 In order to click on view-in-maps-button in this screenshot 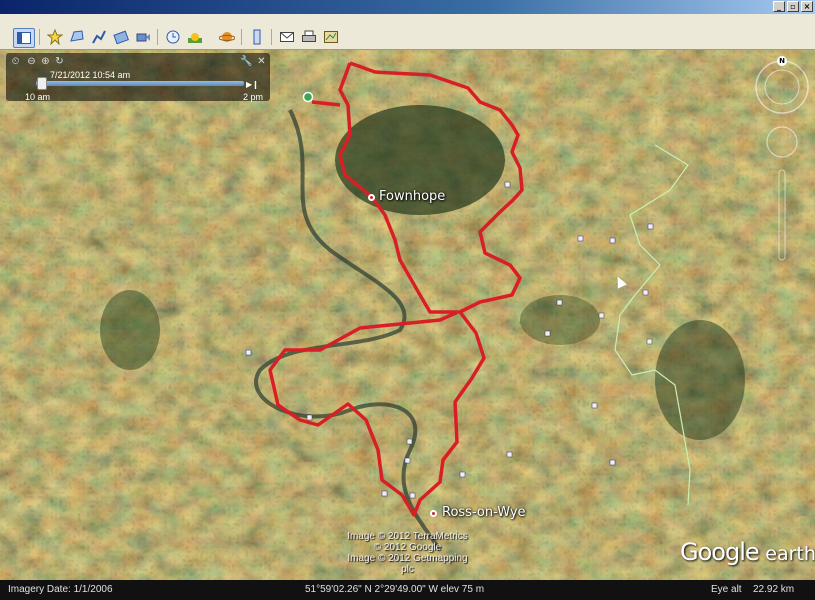, I will do `click(331, 37)`.